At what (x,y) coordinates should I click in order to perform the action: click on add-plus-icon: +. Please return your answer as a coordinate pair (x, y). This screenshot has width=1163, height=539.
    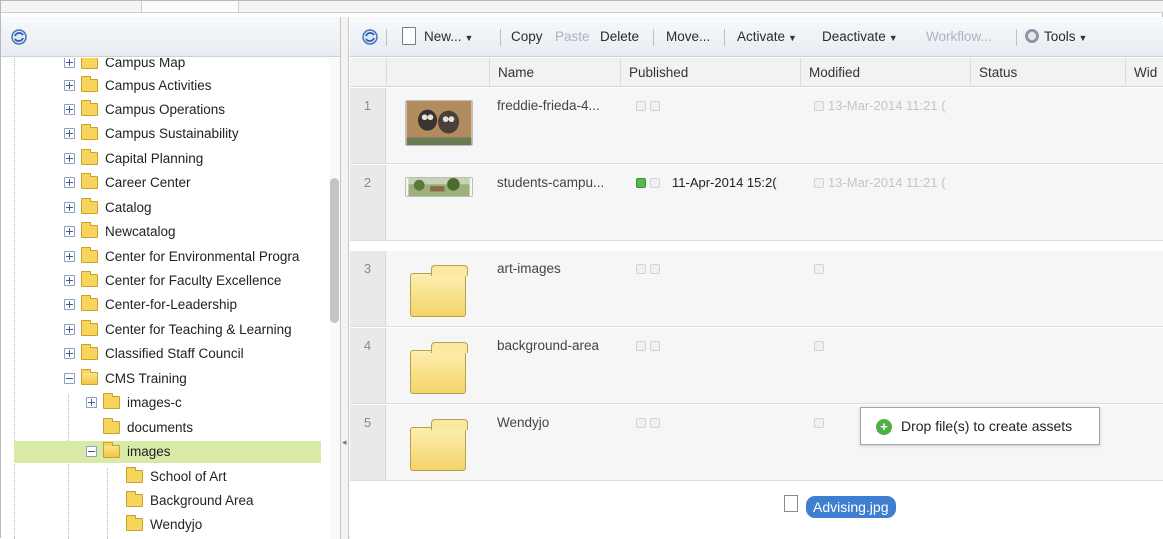
    Looking at the image, I should click on (884, 427).